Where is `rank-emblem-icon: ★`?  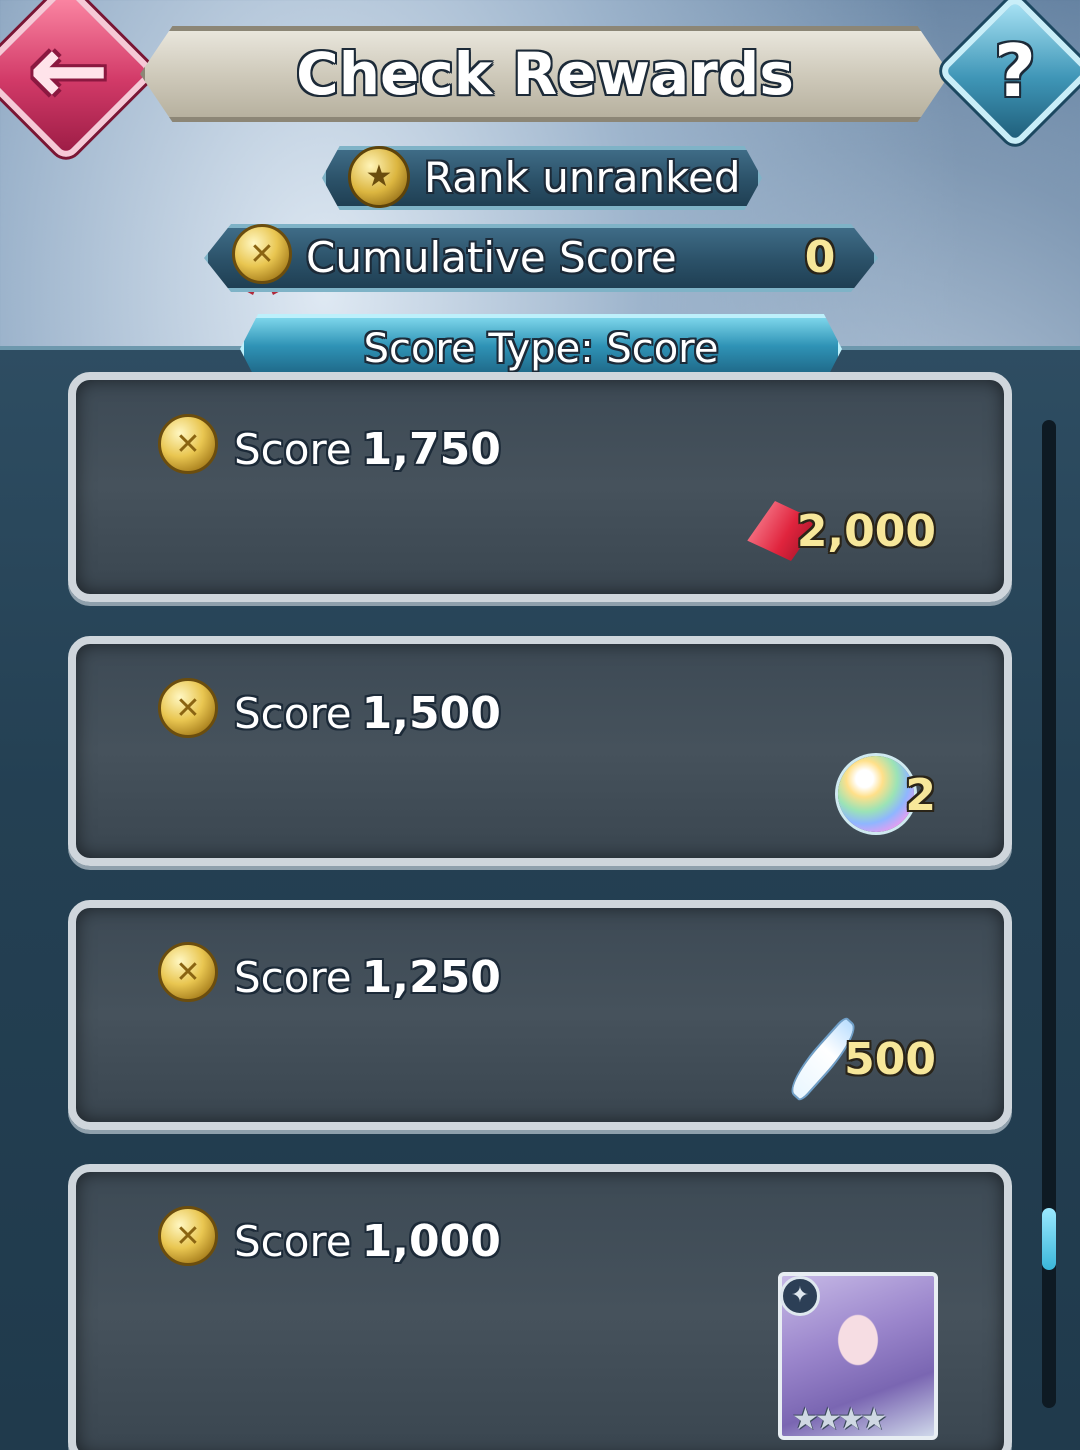 rank-emblem-icon: ★ is located at coordinates (379, 177).